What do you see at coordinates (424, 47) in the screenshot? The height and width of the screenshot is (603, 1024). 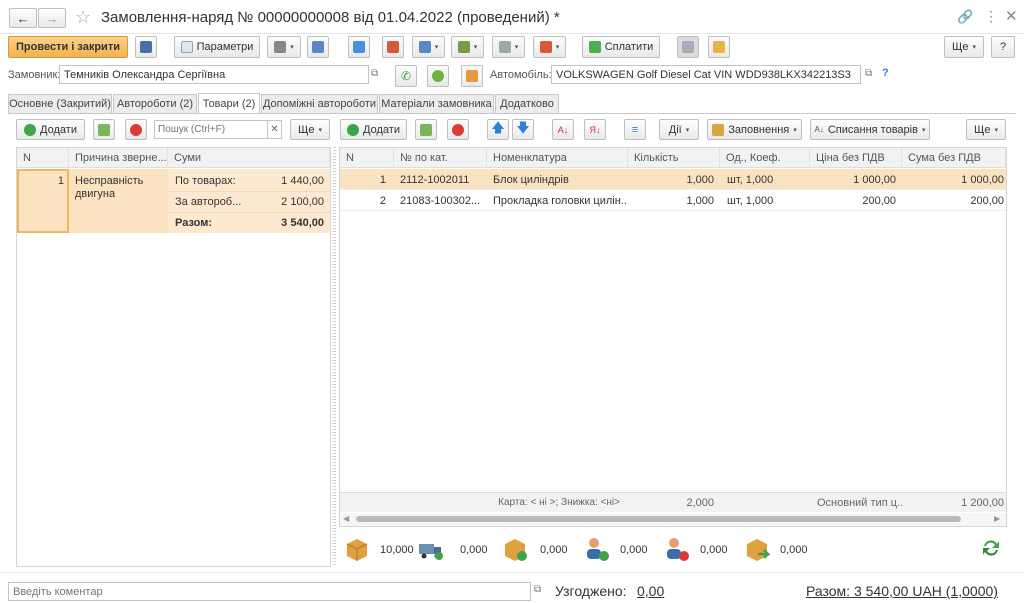 I see `docs-icon` at bounding box center [424, 47].